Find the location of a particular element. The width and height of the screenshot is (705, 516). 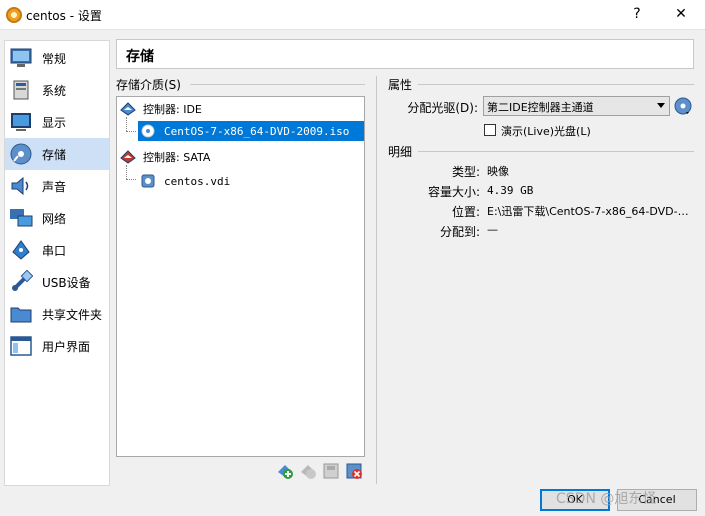

add-controller-icon is located at coordinates (285, 471).